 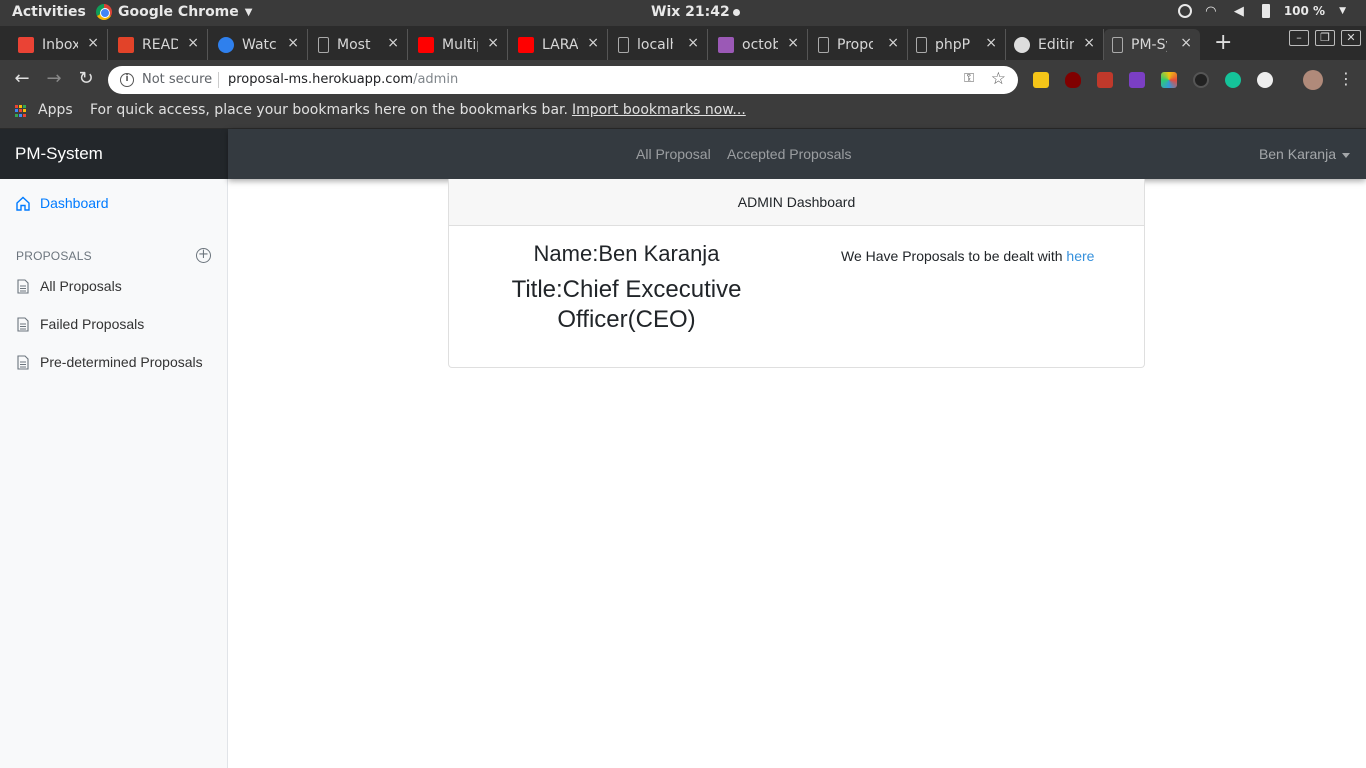 I want to click on browser-tab: Most ×, so click(x=359, y=44).